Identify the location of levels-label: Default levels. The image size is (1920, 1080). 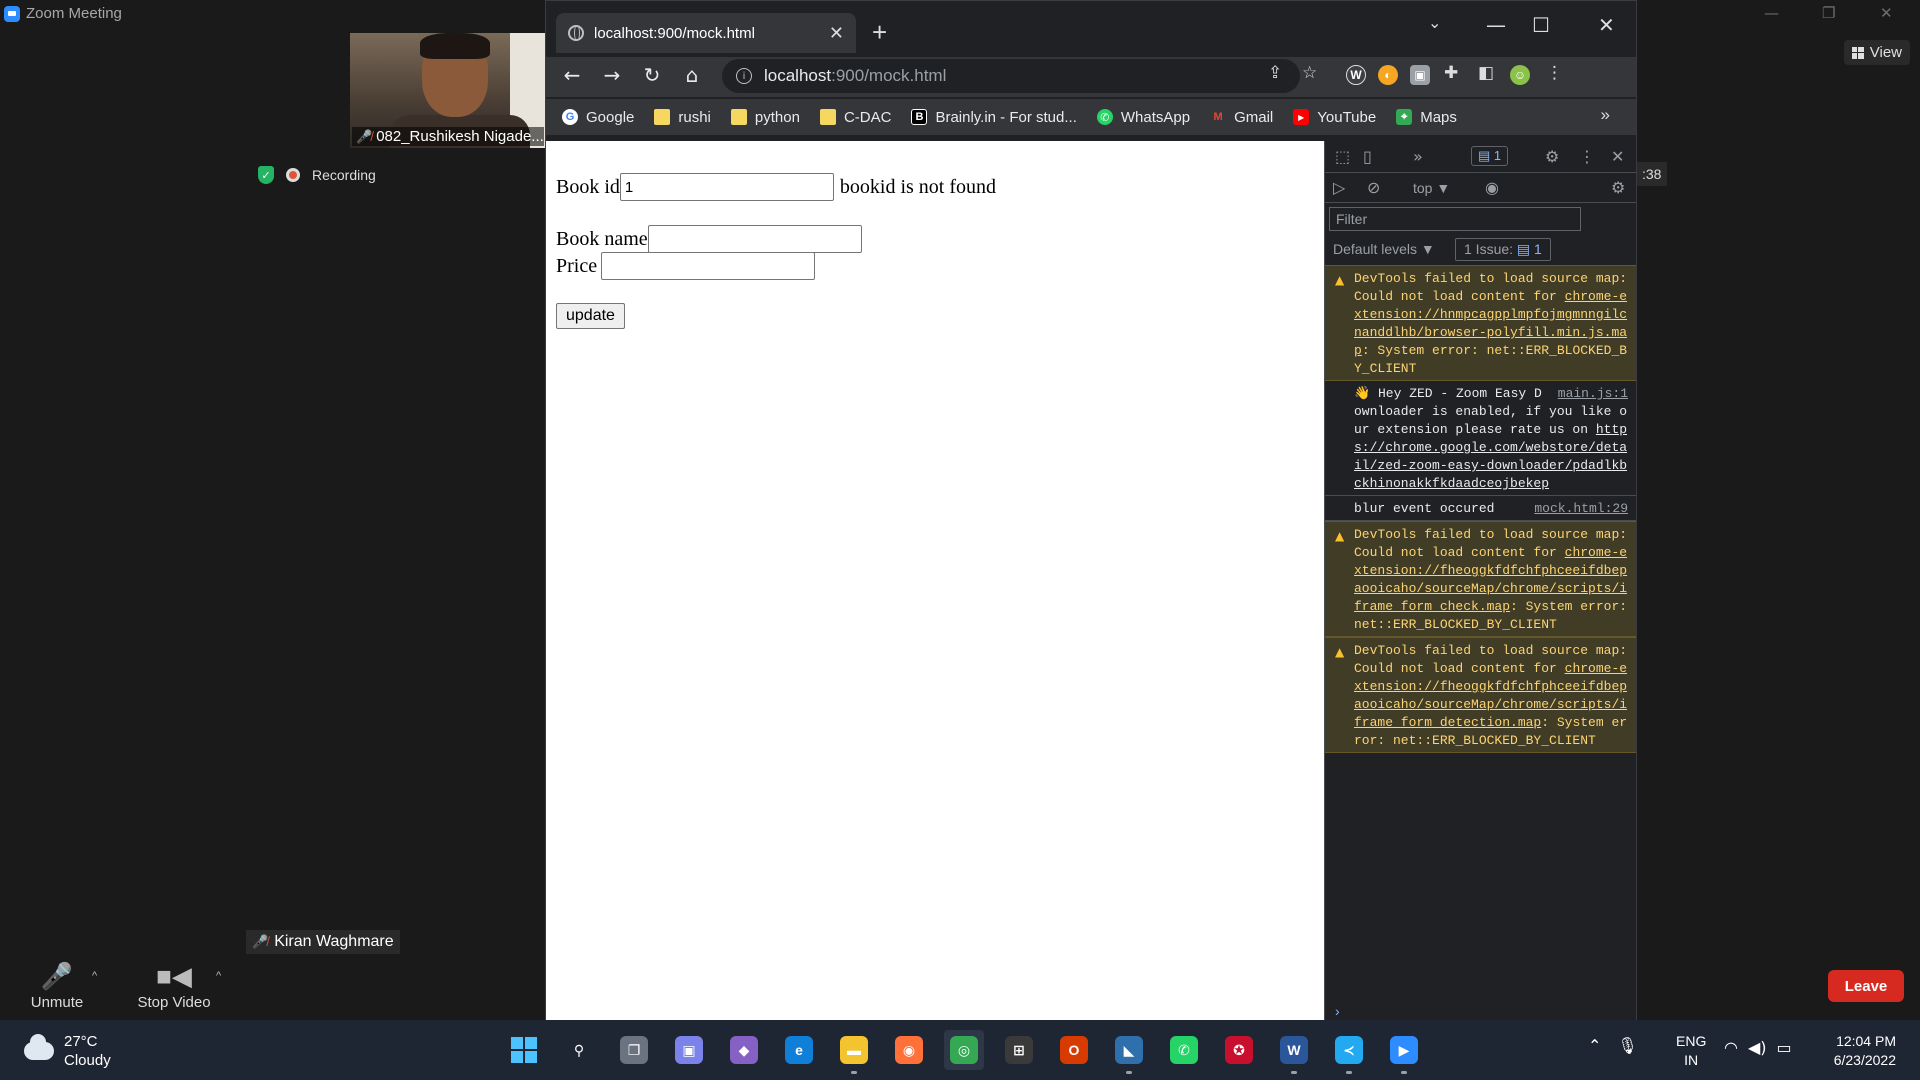
(1375, 249).